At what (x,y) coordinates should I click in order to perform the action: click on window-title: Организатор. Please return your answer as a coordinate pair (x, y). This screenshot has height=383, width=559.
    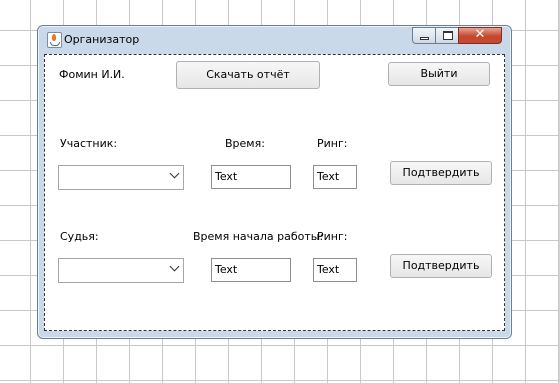
    Looking at the image, I should click on (102, 39).